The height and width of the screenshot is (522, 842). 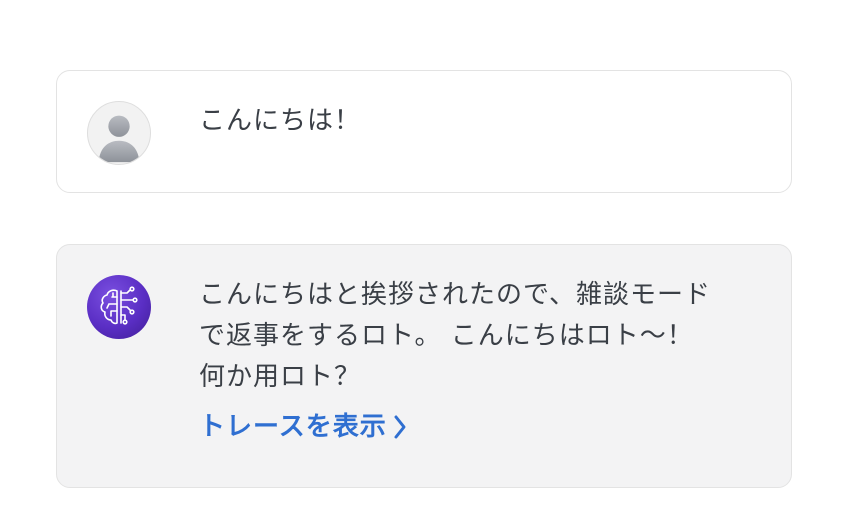 What do you see at coordinates (455, 295) in the screenshot?
I see `bot-message-line: こんにちはと挨拶されたので、雑談モード` at bounding box center [455, 295].